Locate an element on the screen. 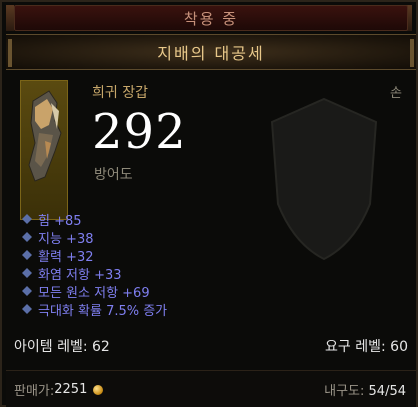 This screenshot has height=407, width=418. armor-label: 방어도 is located at coordinates (113, 175).